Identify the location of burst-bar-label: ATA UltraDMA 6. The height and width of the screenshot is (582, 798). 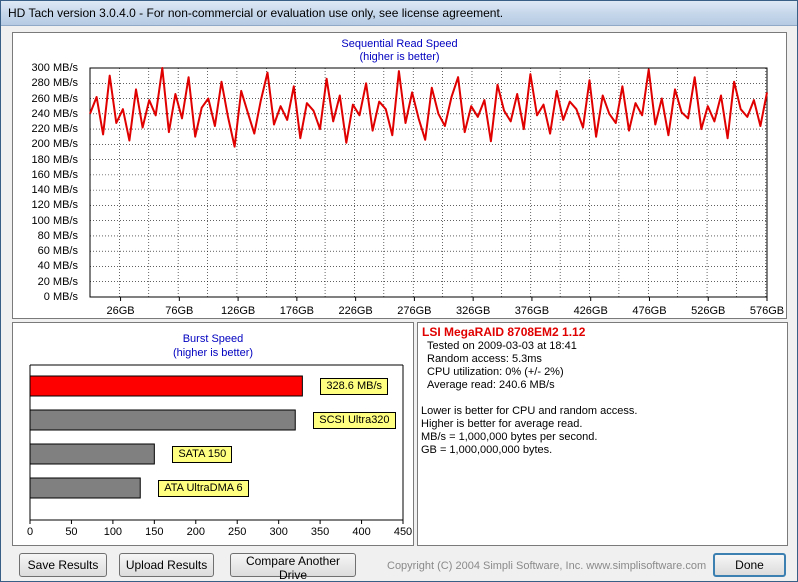
(203, 488).